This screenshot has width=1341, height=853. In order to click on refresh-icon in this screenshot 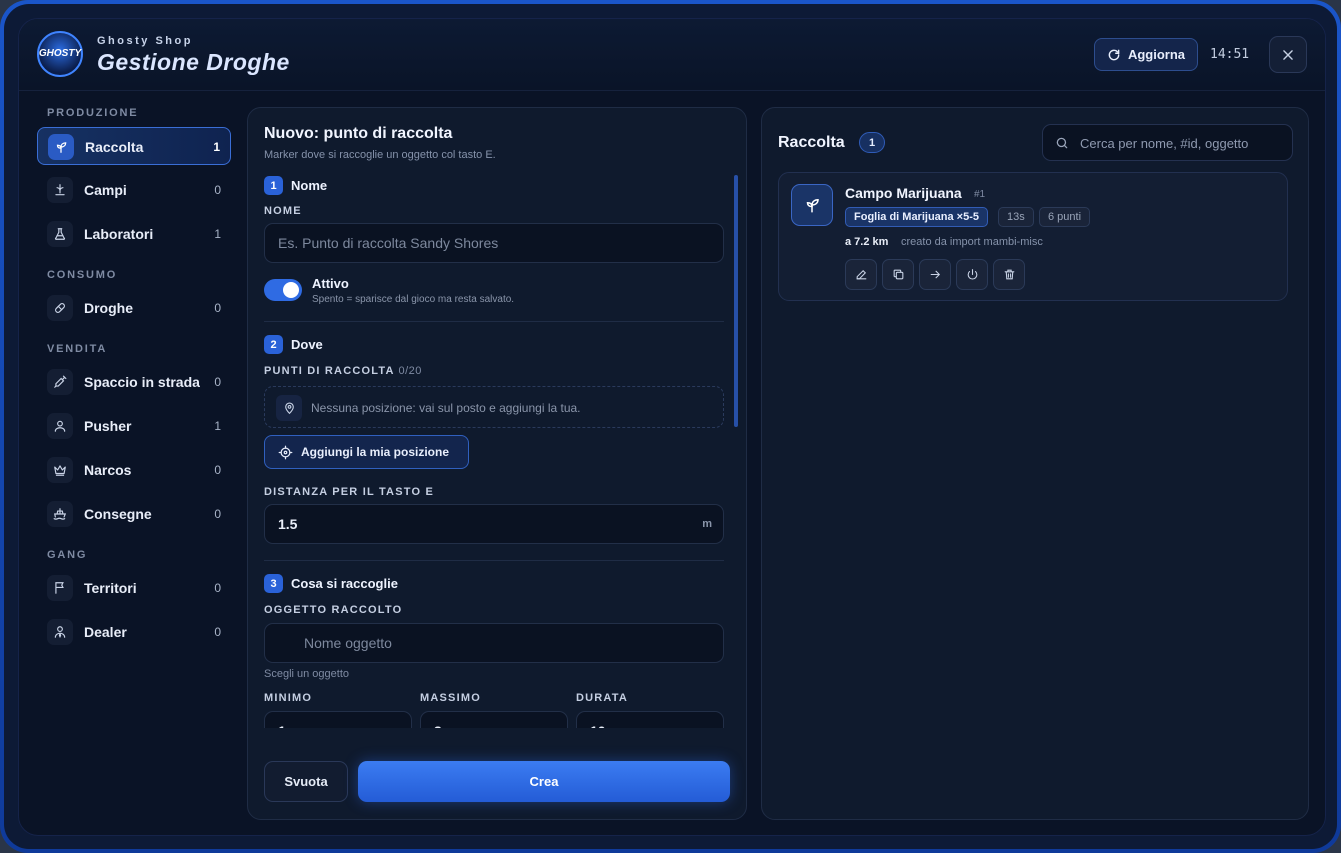, I will do `click(1114, 54)`.